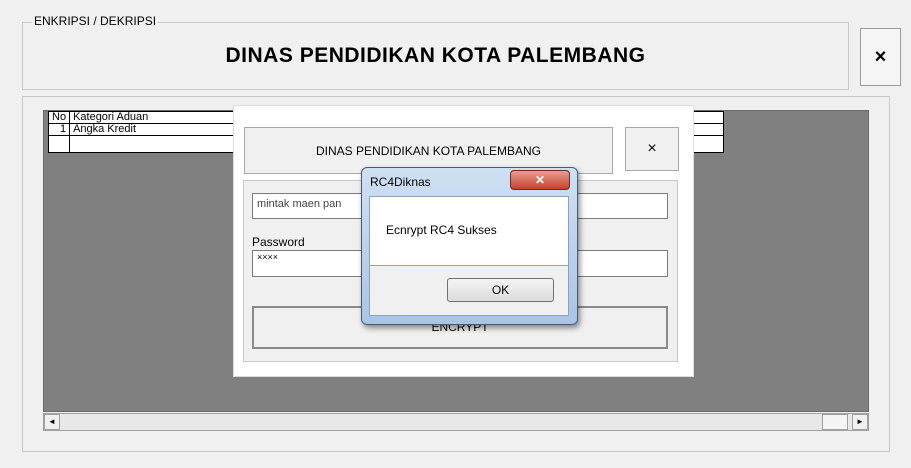 This screenshot has width=911, height=468. Describe the element at coordinates (835, 422) in the screenshot. I see `scrollbar-thumb` at that location.